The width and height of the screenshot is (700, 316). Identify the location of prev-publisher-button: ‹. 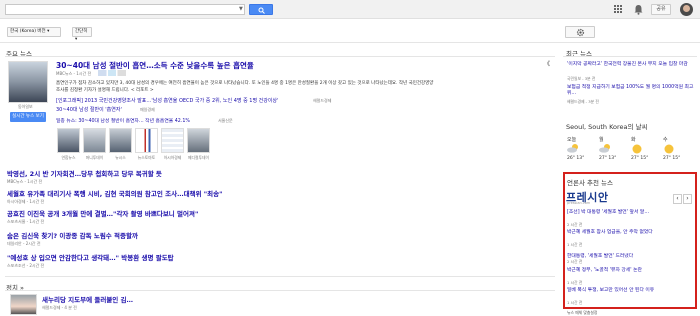
(677, 199).